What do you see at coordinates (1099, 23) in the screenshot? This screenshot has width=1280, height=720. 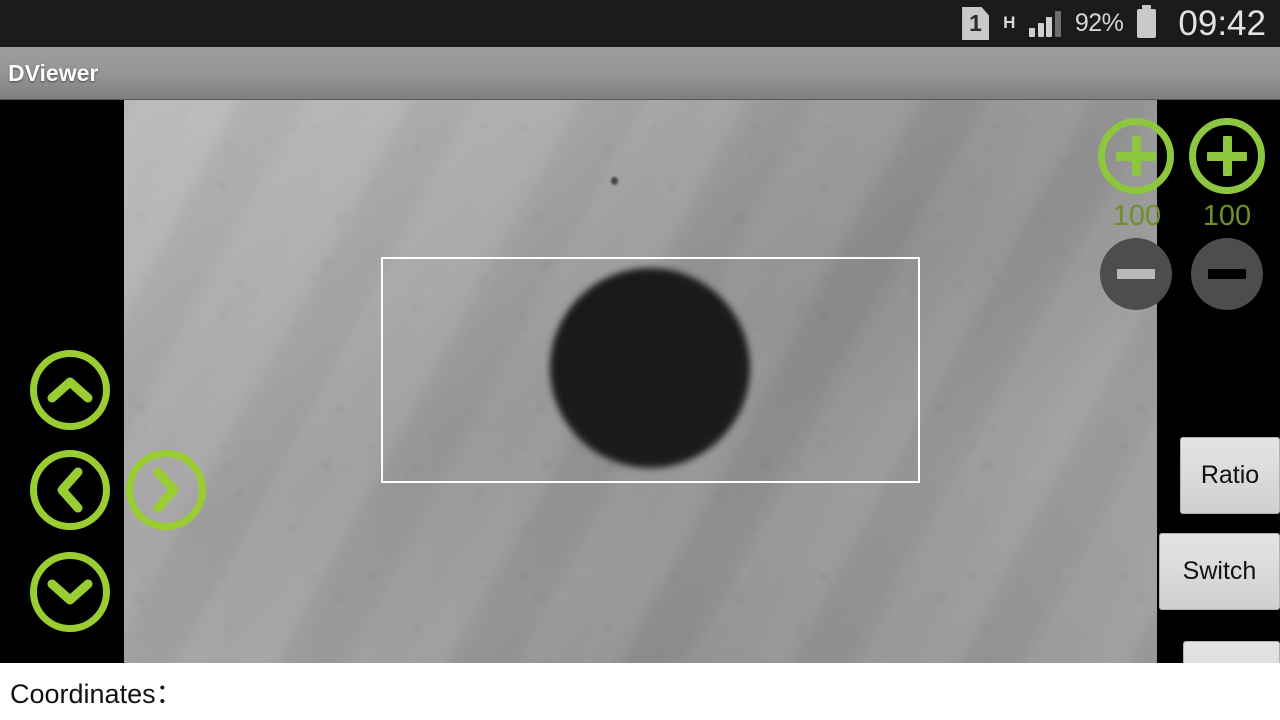 I see `battery-percent-label: 92%` at bounding box center [1099, 23].